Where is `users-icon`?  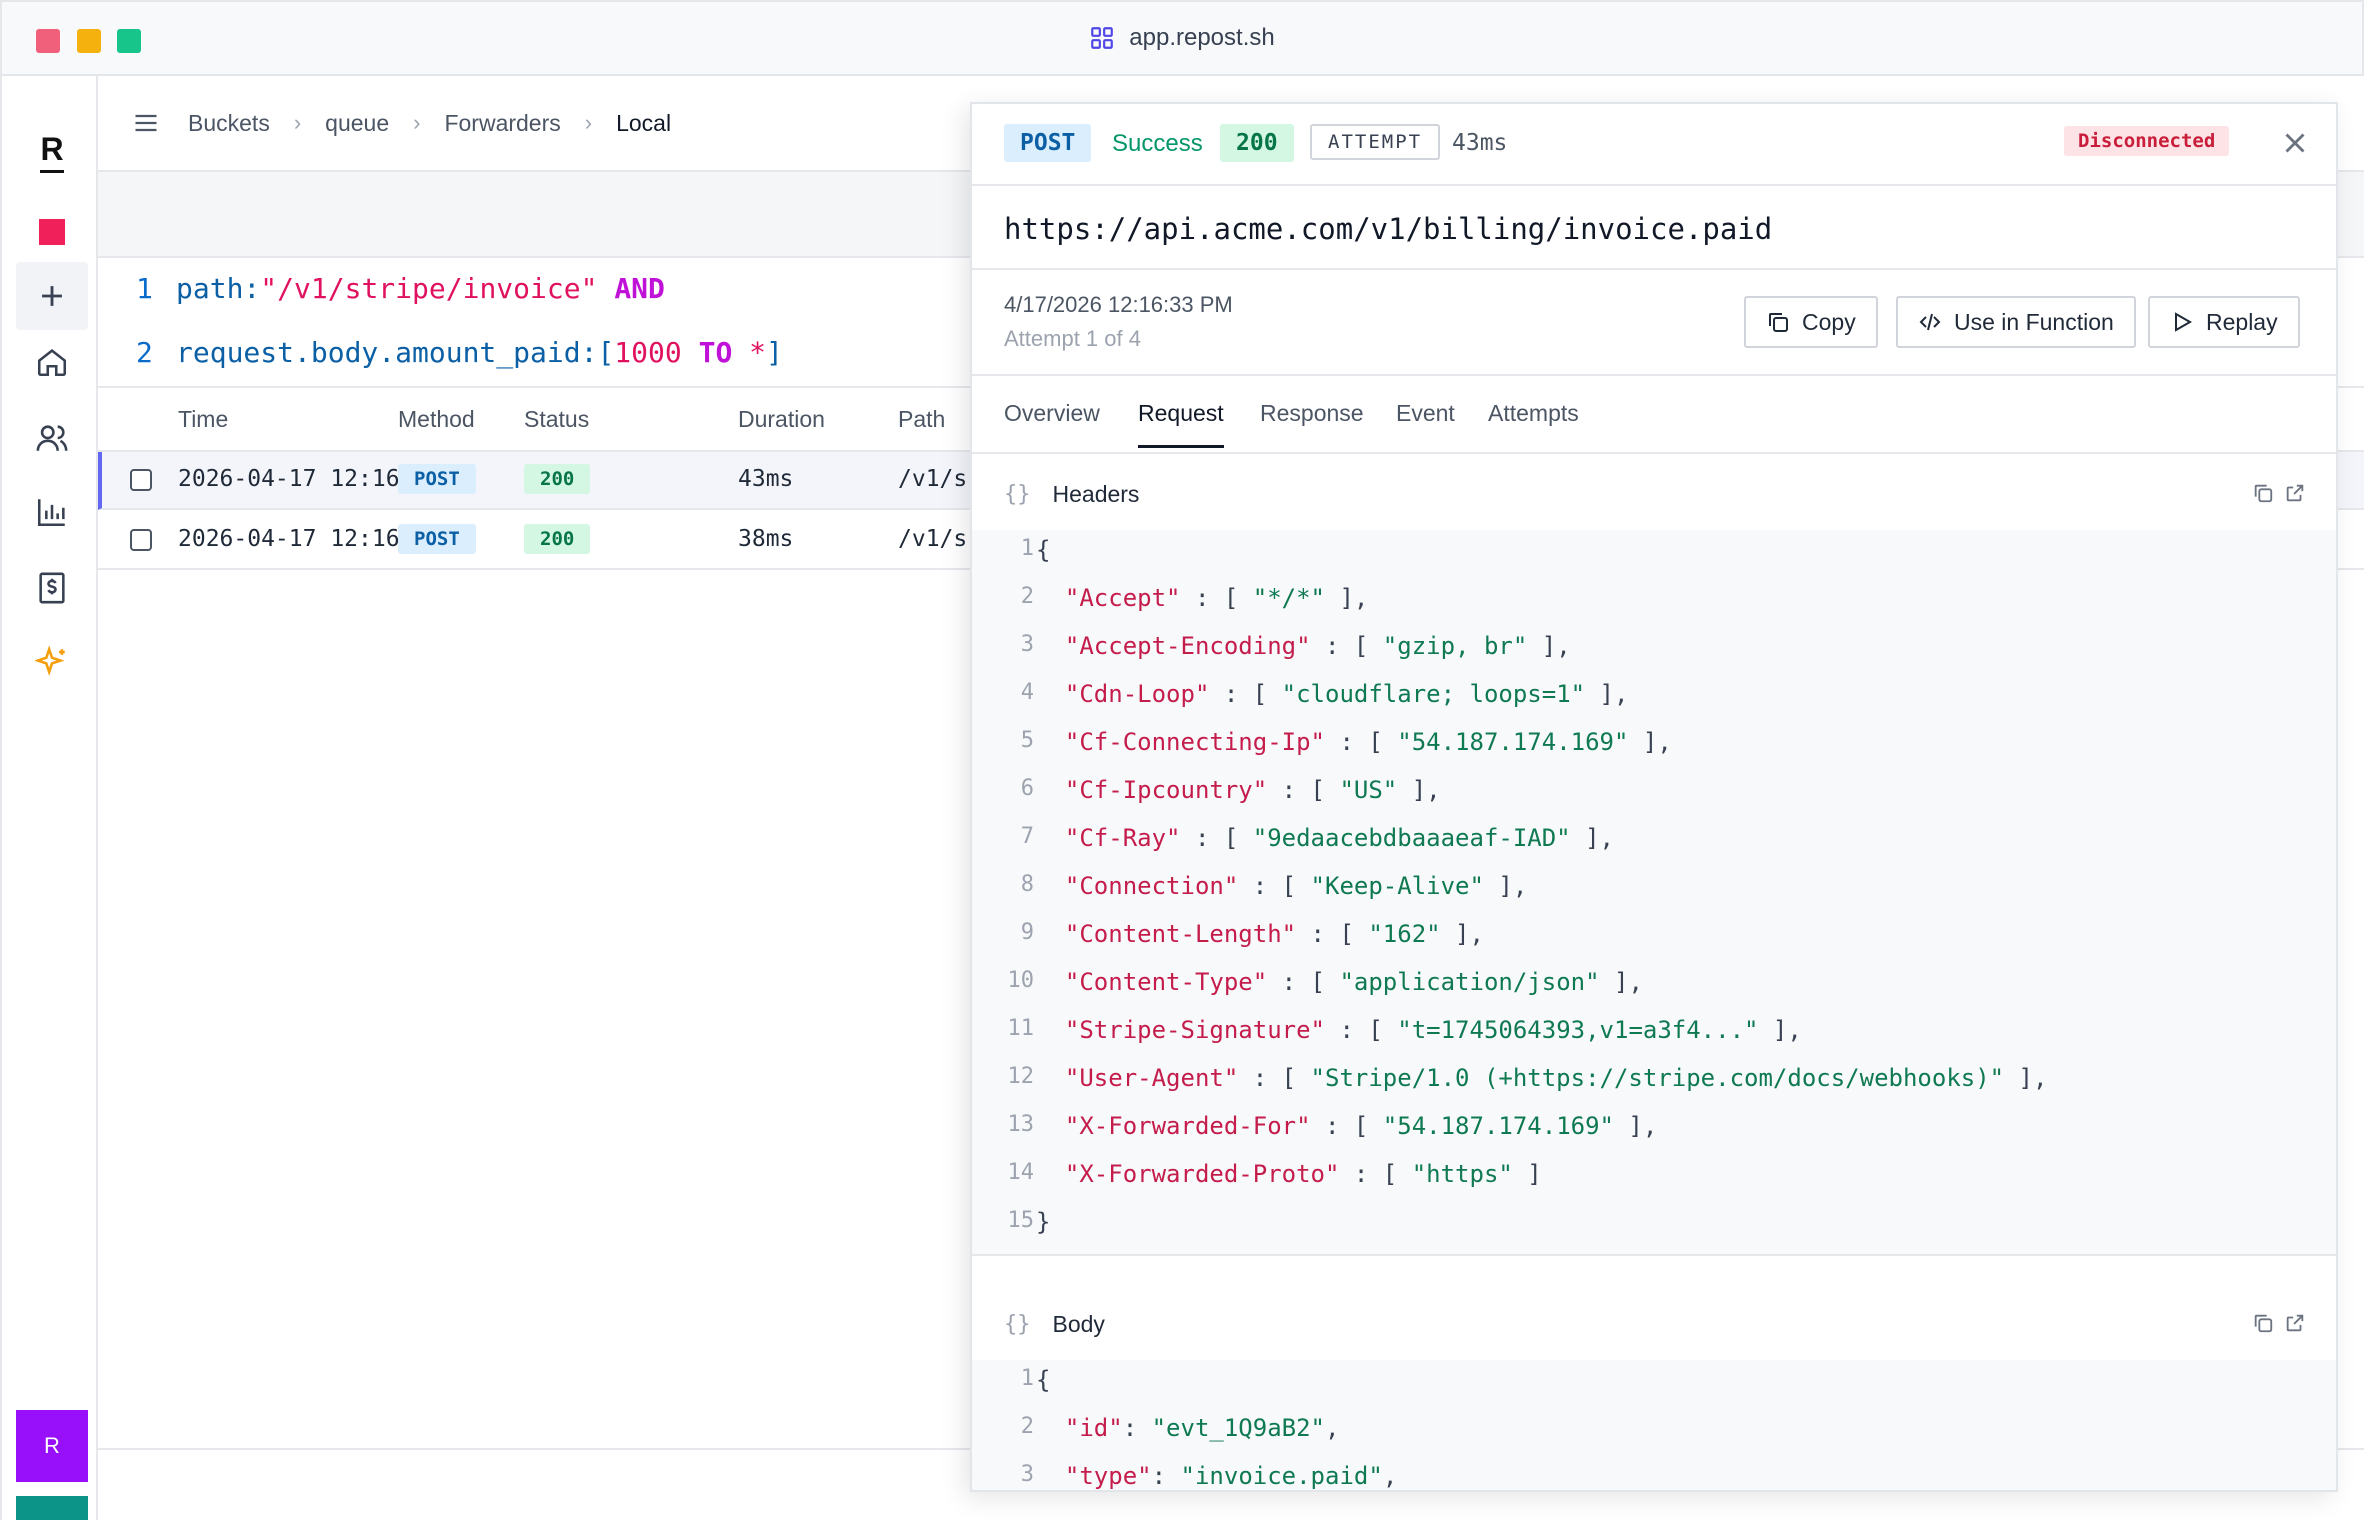 users-icon is located at coordinates (52, 438).